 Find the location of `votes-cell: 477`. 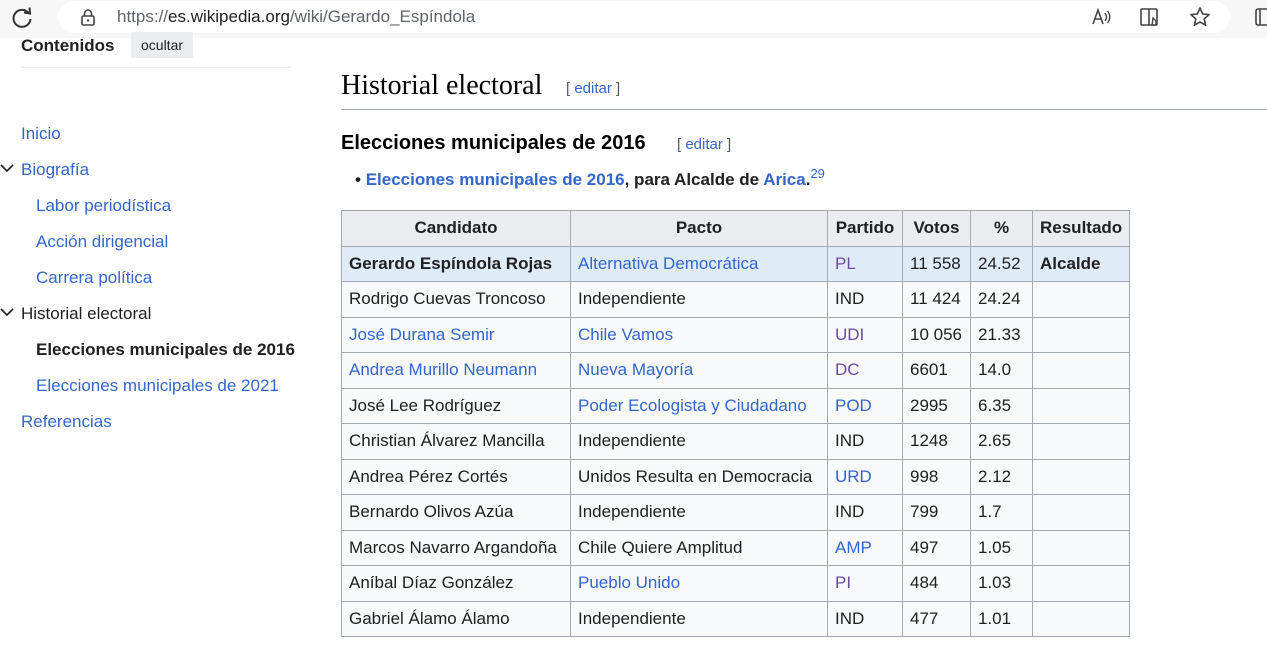

votes-cell: 477 is located at coordinates (936, 618).